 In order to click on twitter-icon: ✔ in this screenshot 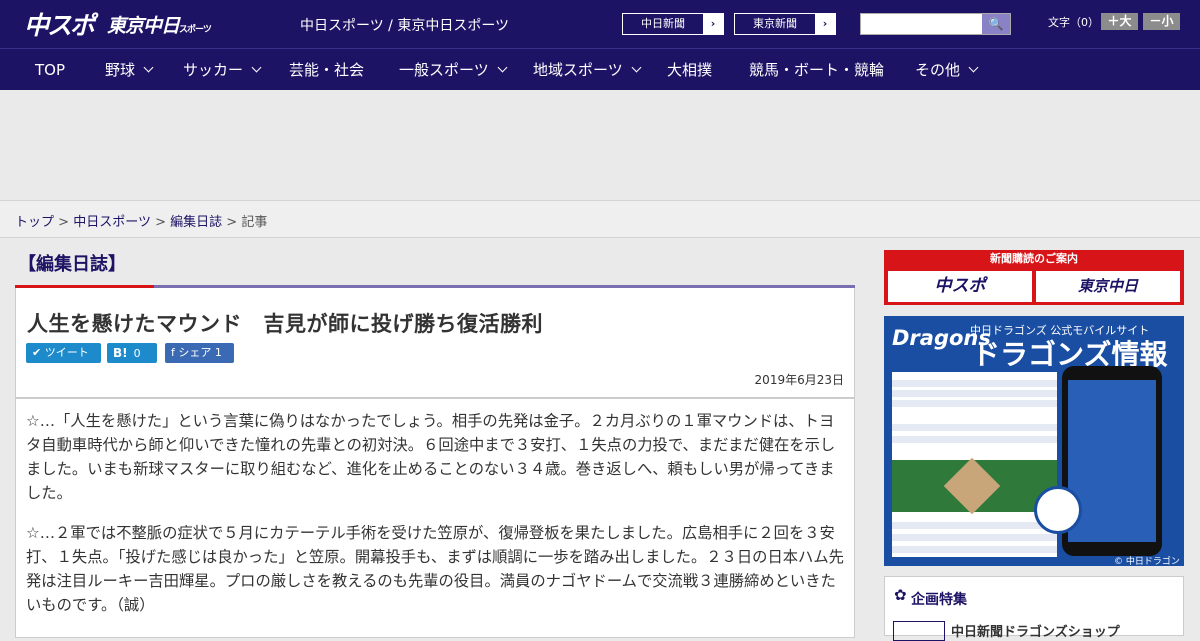, I will do `click(37, 352)`.